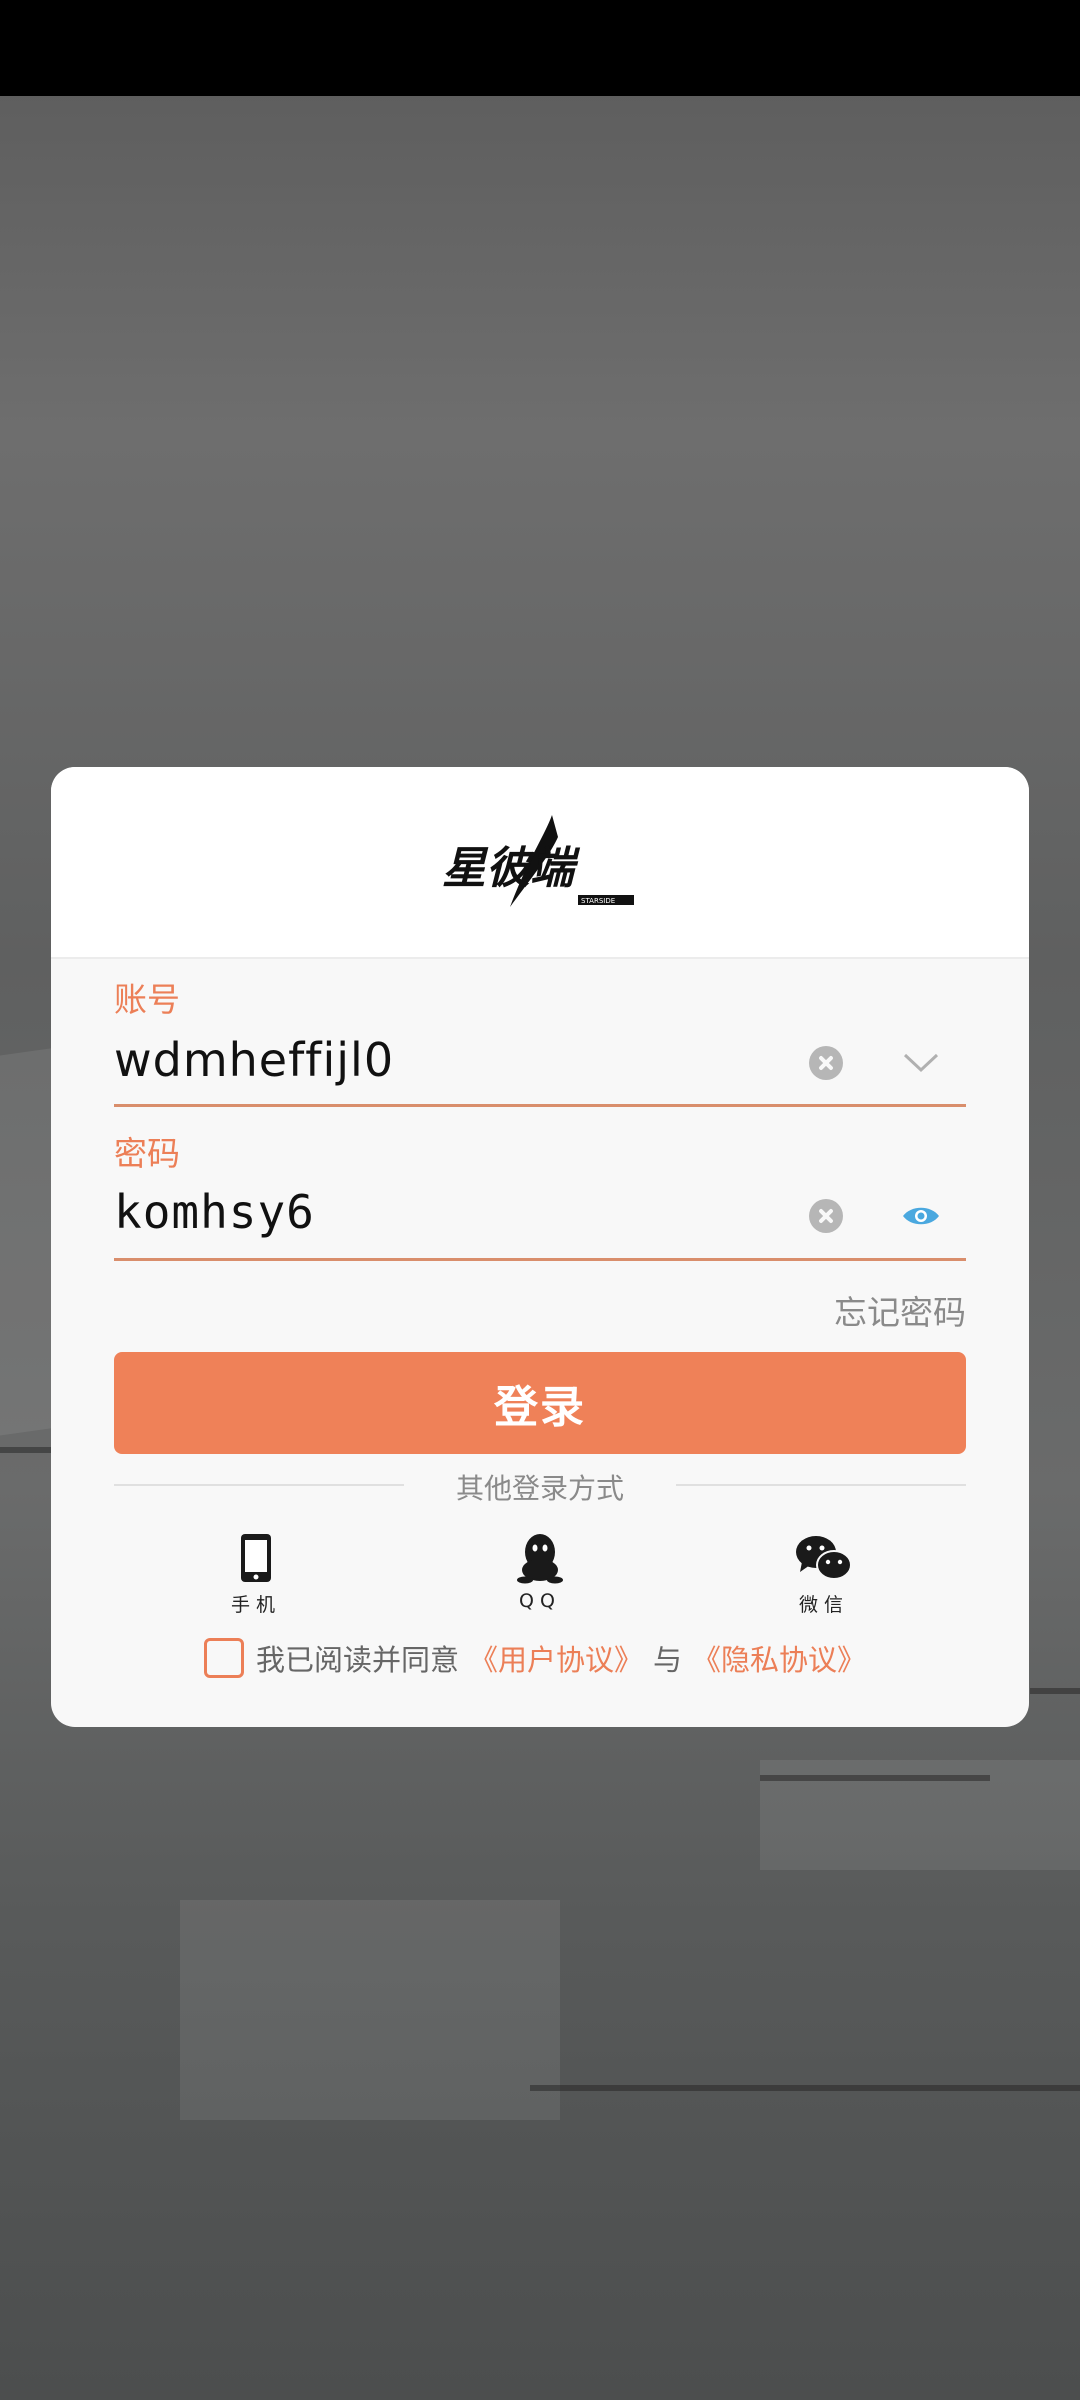  Describe the element at coordinates (358, 1660) in the screenshot. I see `agreement-text: 我已阅读并同意` at that location.